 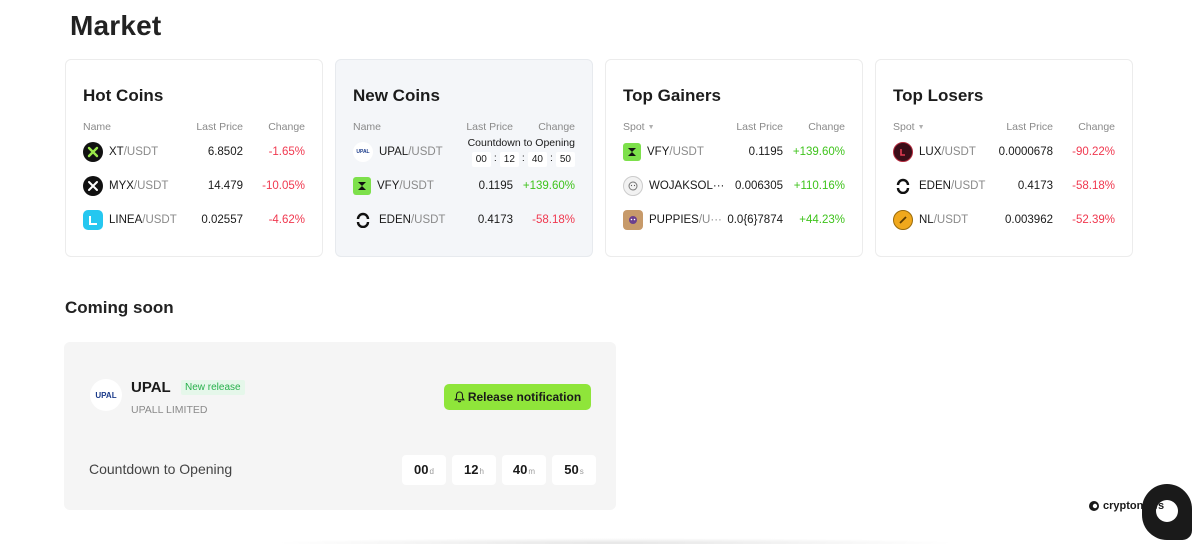 What do you see at coordinates (524, 397) in the screenshot?
I see `release-notification-label: Release notification` at bounding box center [524, 397].